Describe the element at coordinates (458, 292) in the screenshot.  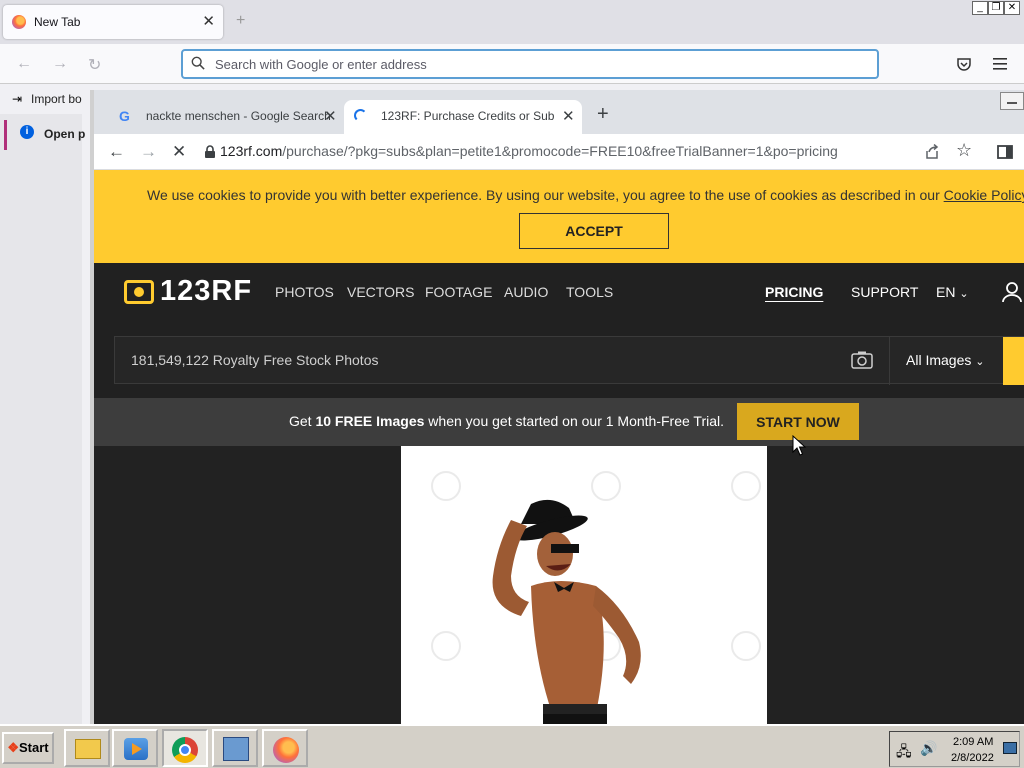
I see `nav-footage: FOOTAGE` at that location.